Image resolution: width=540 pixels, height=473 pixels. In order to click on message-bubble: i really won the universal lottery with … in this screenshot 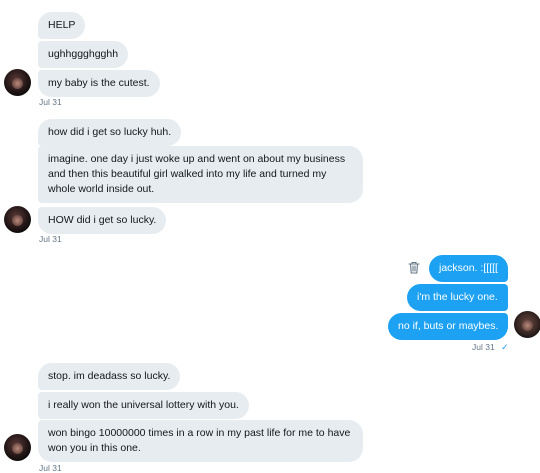, I will do `click(143, 405)`.